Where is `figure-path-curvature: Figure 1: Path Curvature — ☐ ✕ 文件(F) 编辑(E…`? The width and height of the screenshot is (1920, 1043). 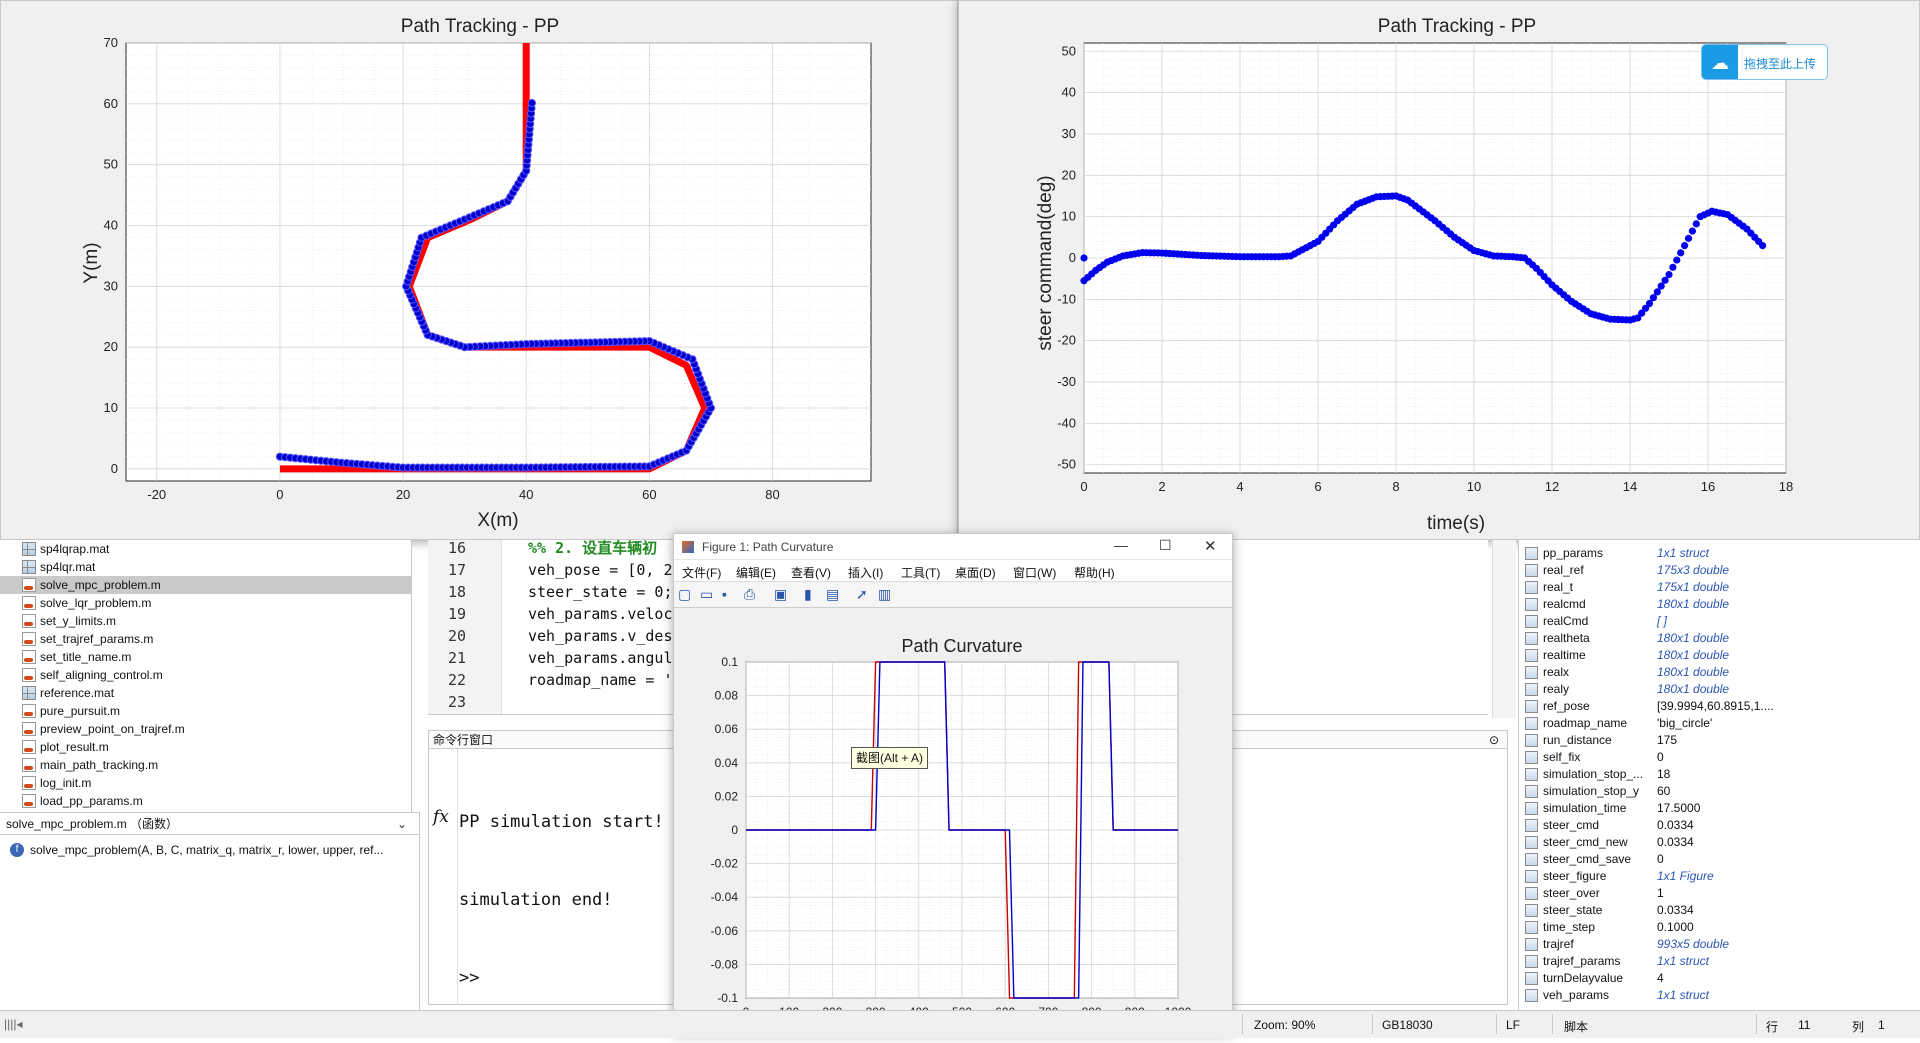 figure-path-curvature: Figure 1: Path Curvature — ☐ ✕ 文件(F) 编辑(E… is located at coordinates (953, 783).